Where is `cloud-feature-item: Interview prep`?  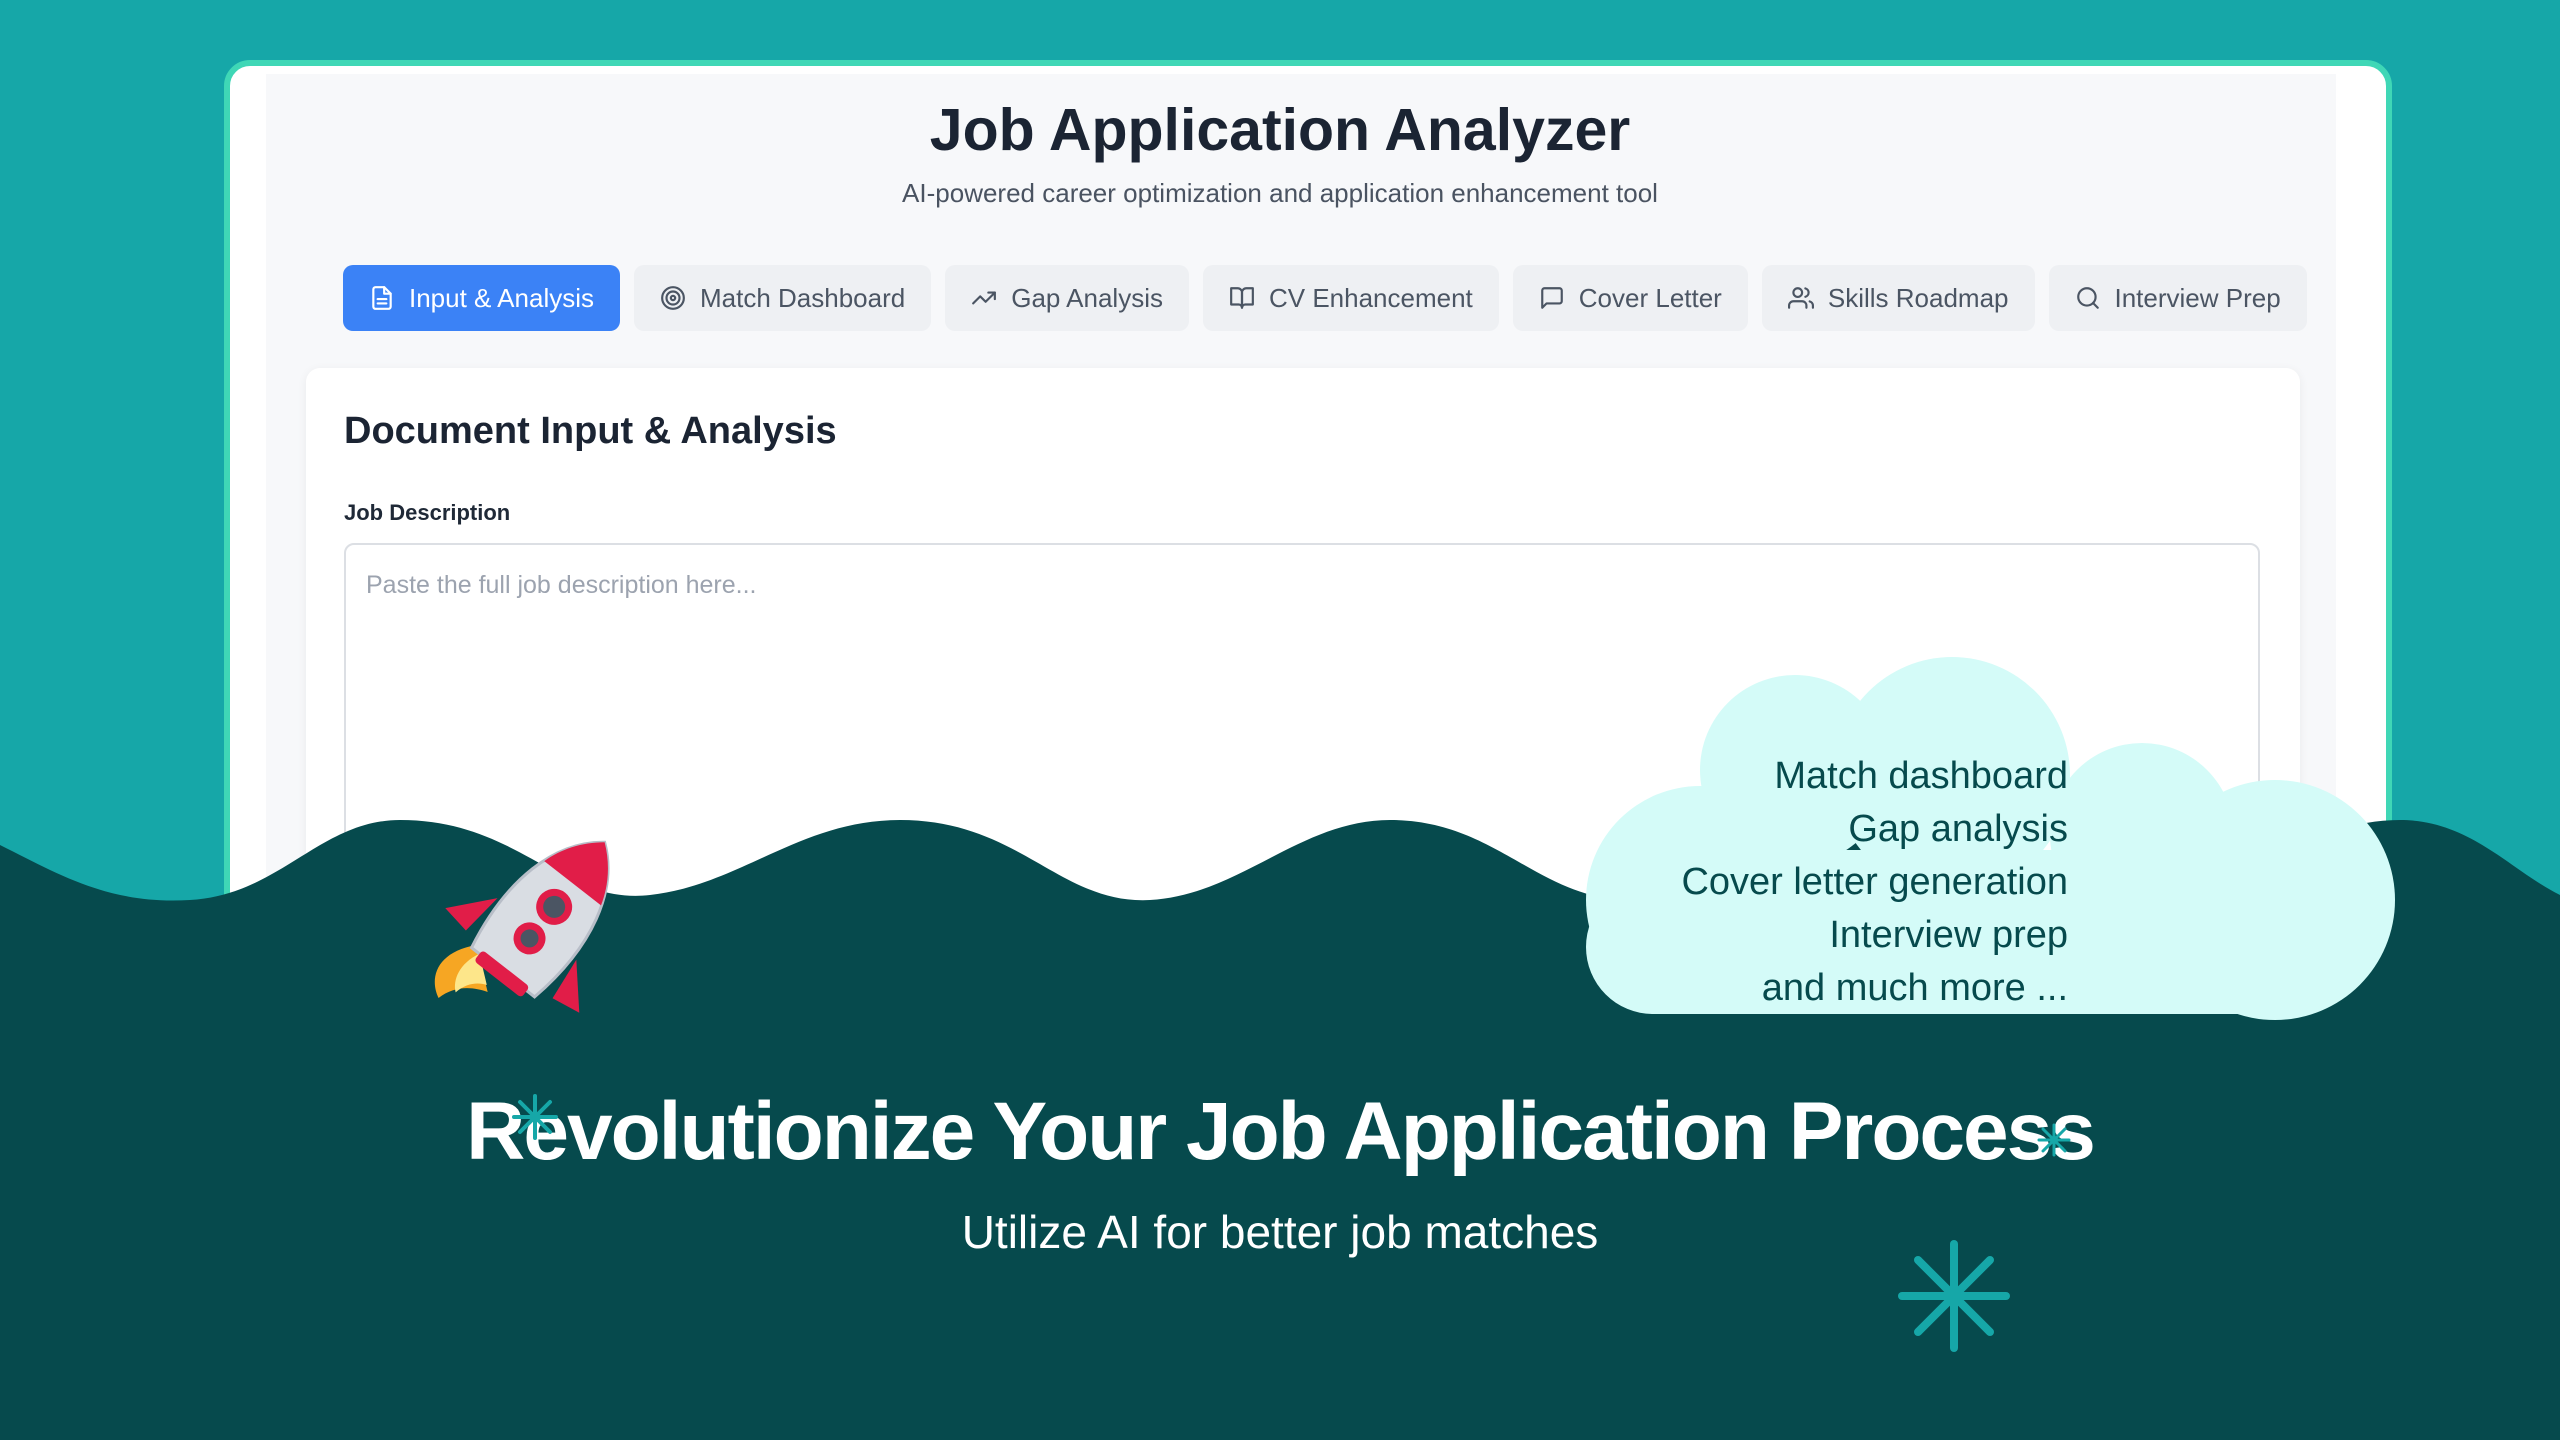 cloud-feature-item: Interview prep is located at coordinates (1948, 935).